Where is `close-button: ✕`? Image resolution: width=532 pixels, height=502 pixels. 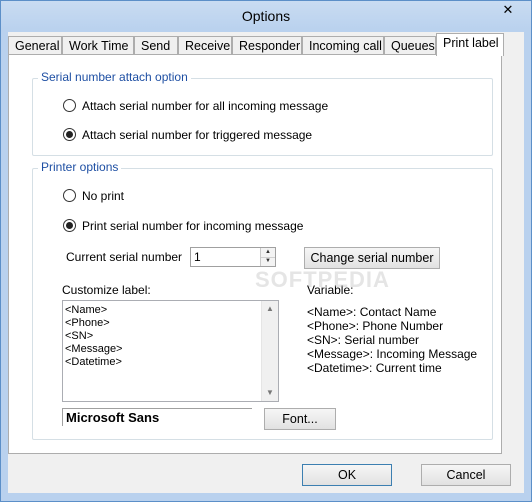
close-button: ✕ is located at coordinates (508, 10).